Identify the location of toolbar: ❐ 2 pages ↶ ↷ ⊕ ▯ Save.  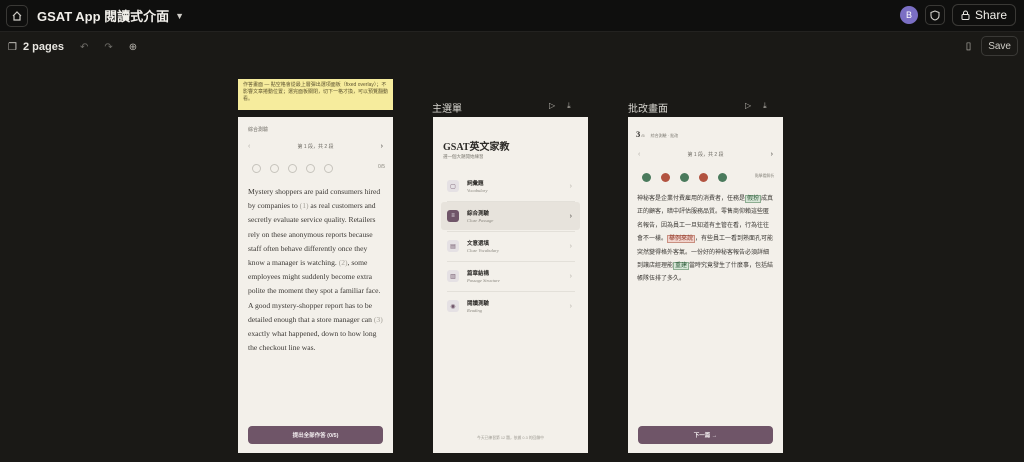
(512, 47).